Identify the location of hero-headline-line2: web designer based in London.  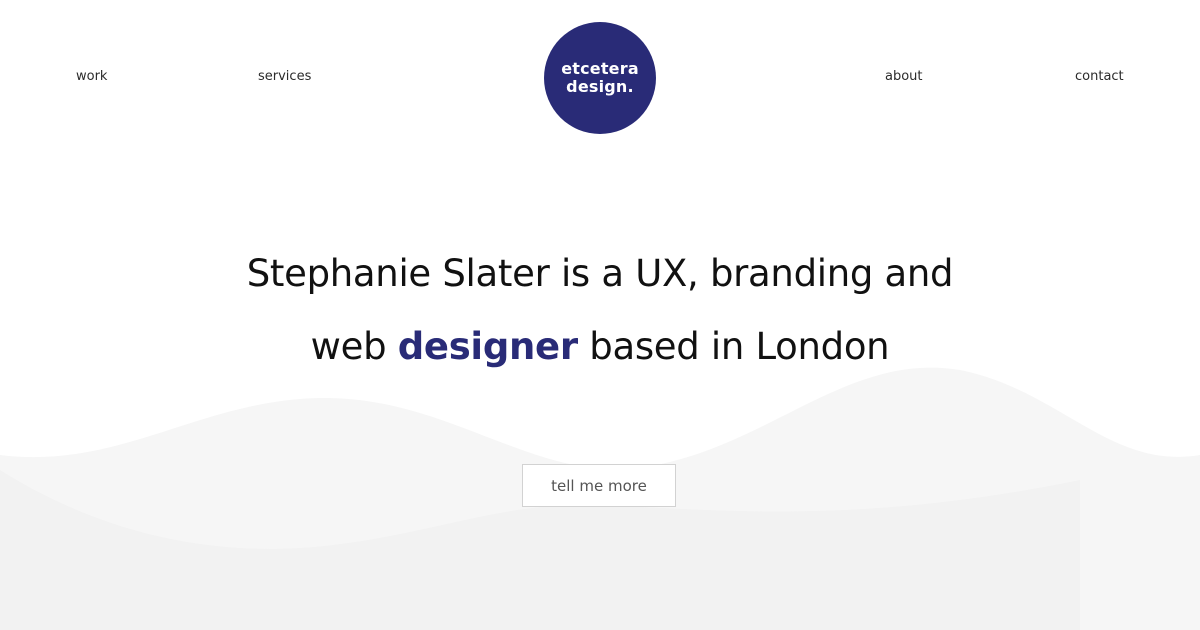
(600, 346).